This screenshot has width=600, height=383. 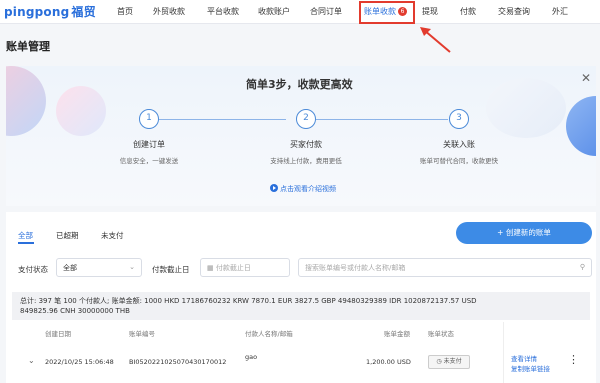 I want to click on row-payer: gao, so click(x=251, y=357).